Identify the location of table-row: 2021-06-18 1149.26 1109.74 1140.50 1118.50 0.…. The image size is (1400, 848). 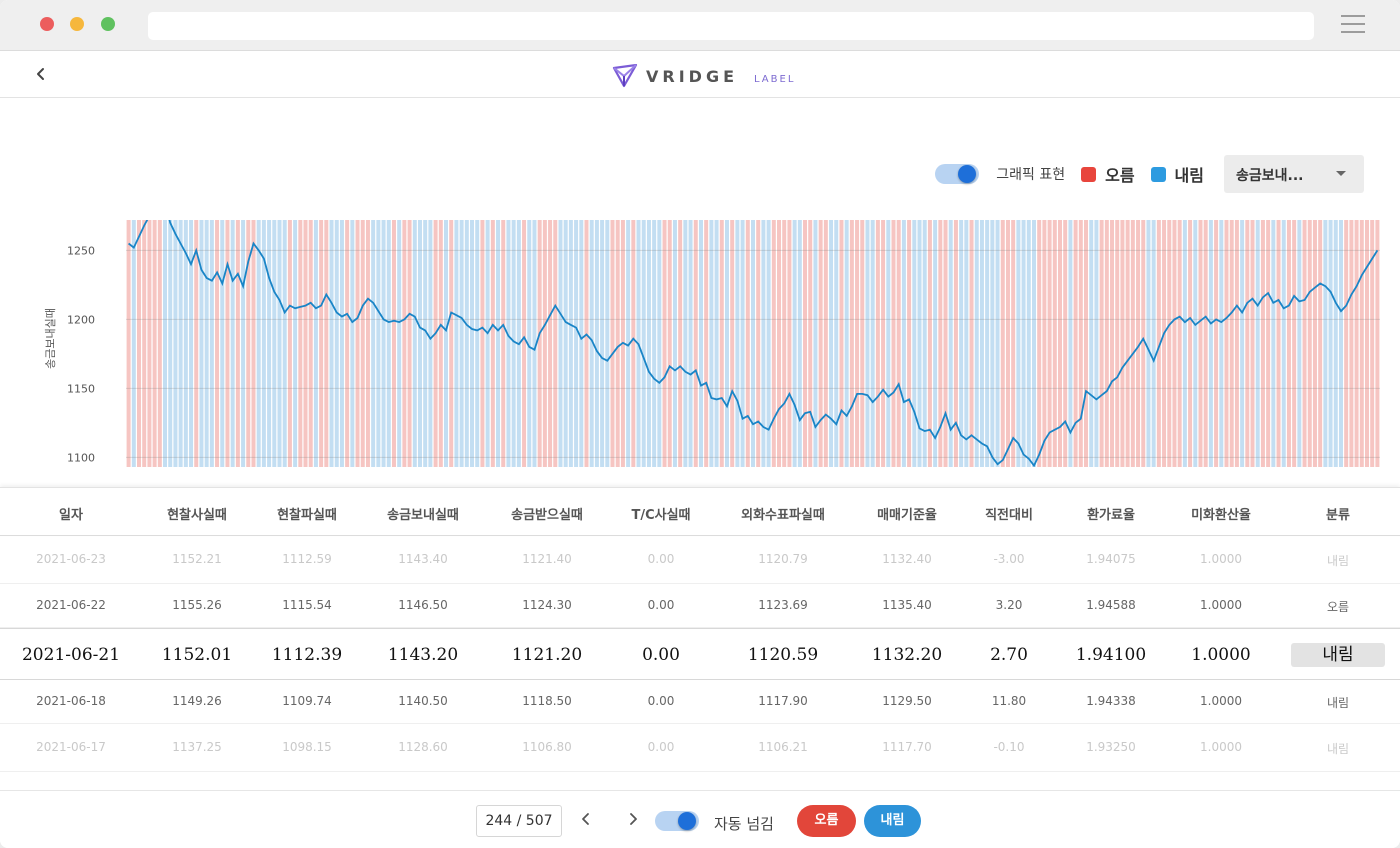
(700, 702).